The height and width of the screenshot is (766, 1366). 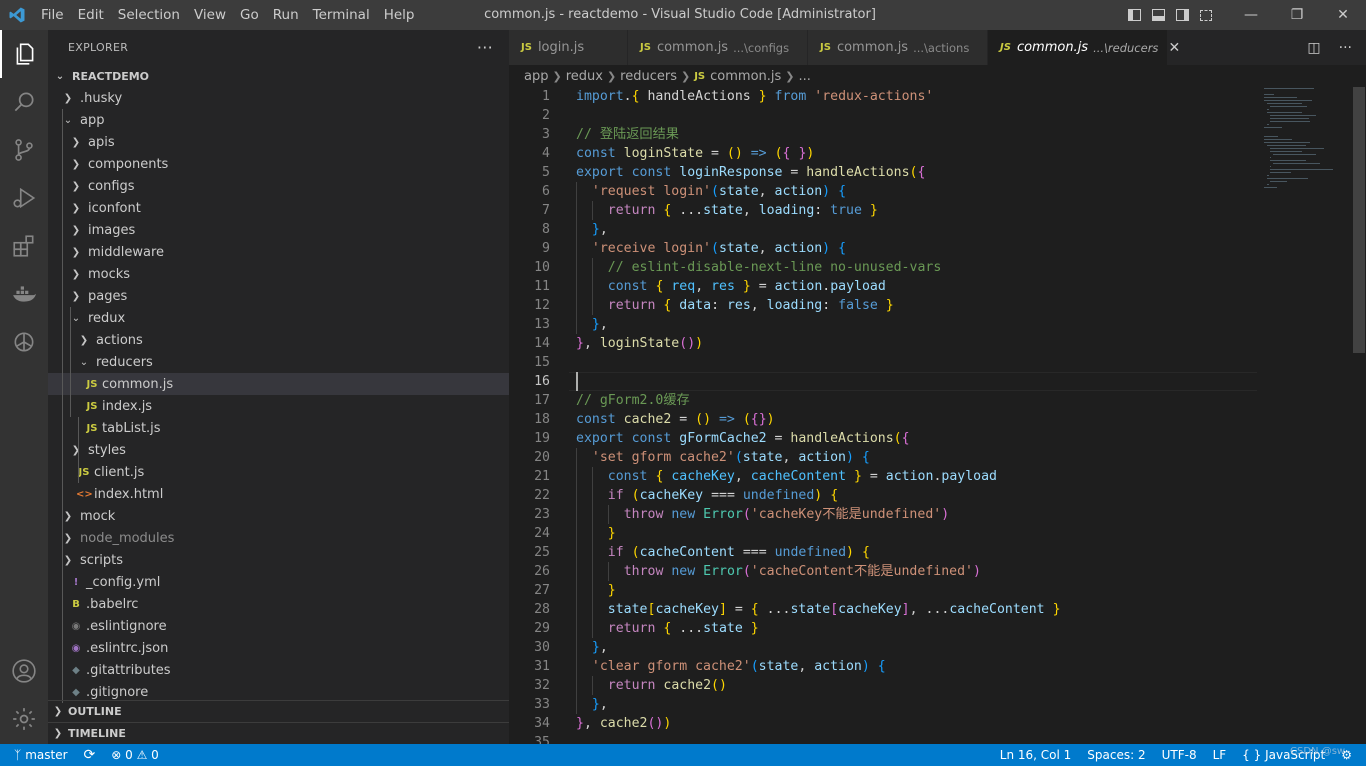 What do you see at coordinates (762, 286) in the screenshot?
I see `token: =` at bounding box center [762, 286].